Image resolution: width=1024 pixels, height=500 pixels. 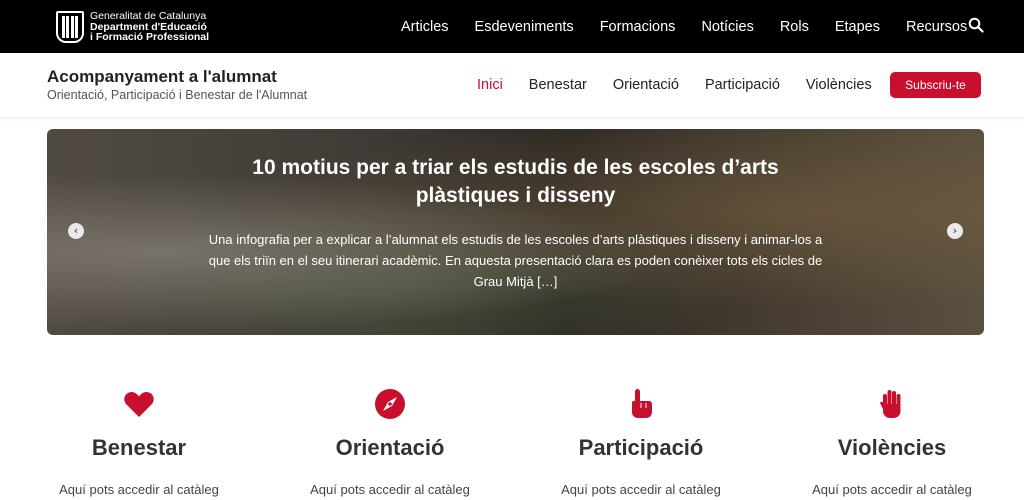 I want to click on chevron-left-icon: ‹, so click(x=76, y=230).